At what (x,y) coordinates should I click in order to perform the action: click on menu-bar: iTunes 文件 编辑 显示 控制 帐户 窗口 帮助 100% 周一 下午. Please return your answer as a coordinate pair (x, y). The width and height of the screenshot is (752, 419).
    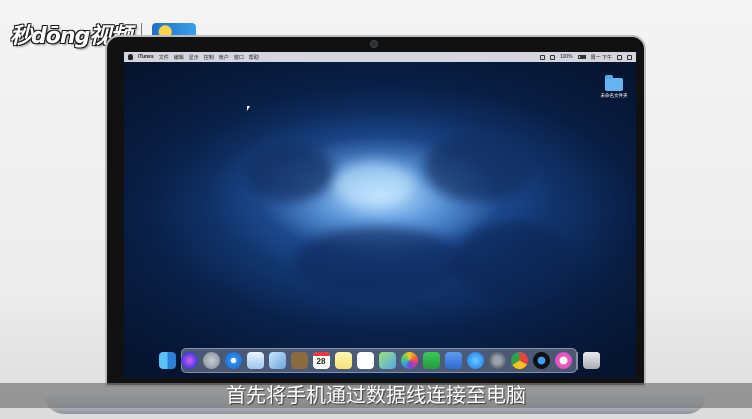
    Looking at the image, I should click on (380, 57).